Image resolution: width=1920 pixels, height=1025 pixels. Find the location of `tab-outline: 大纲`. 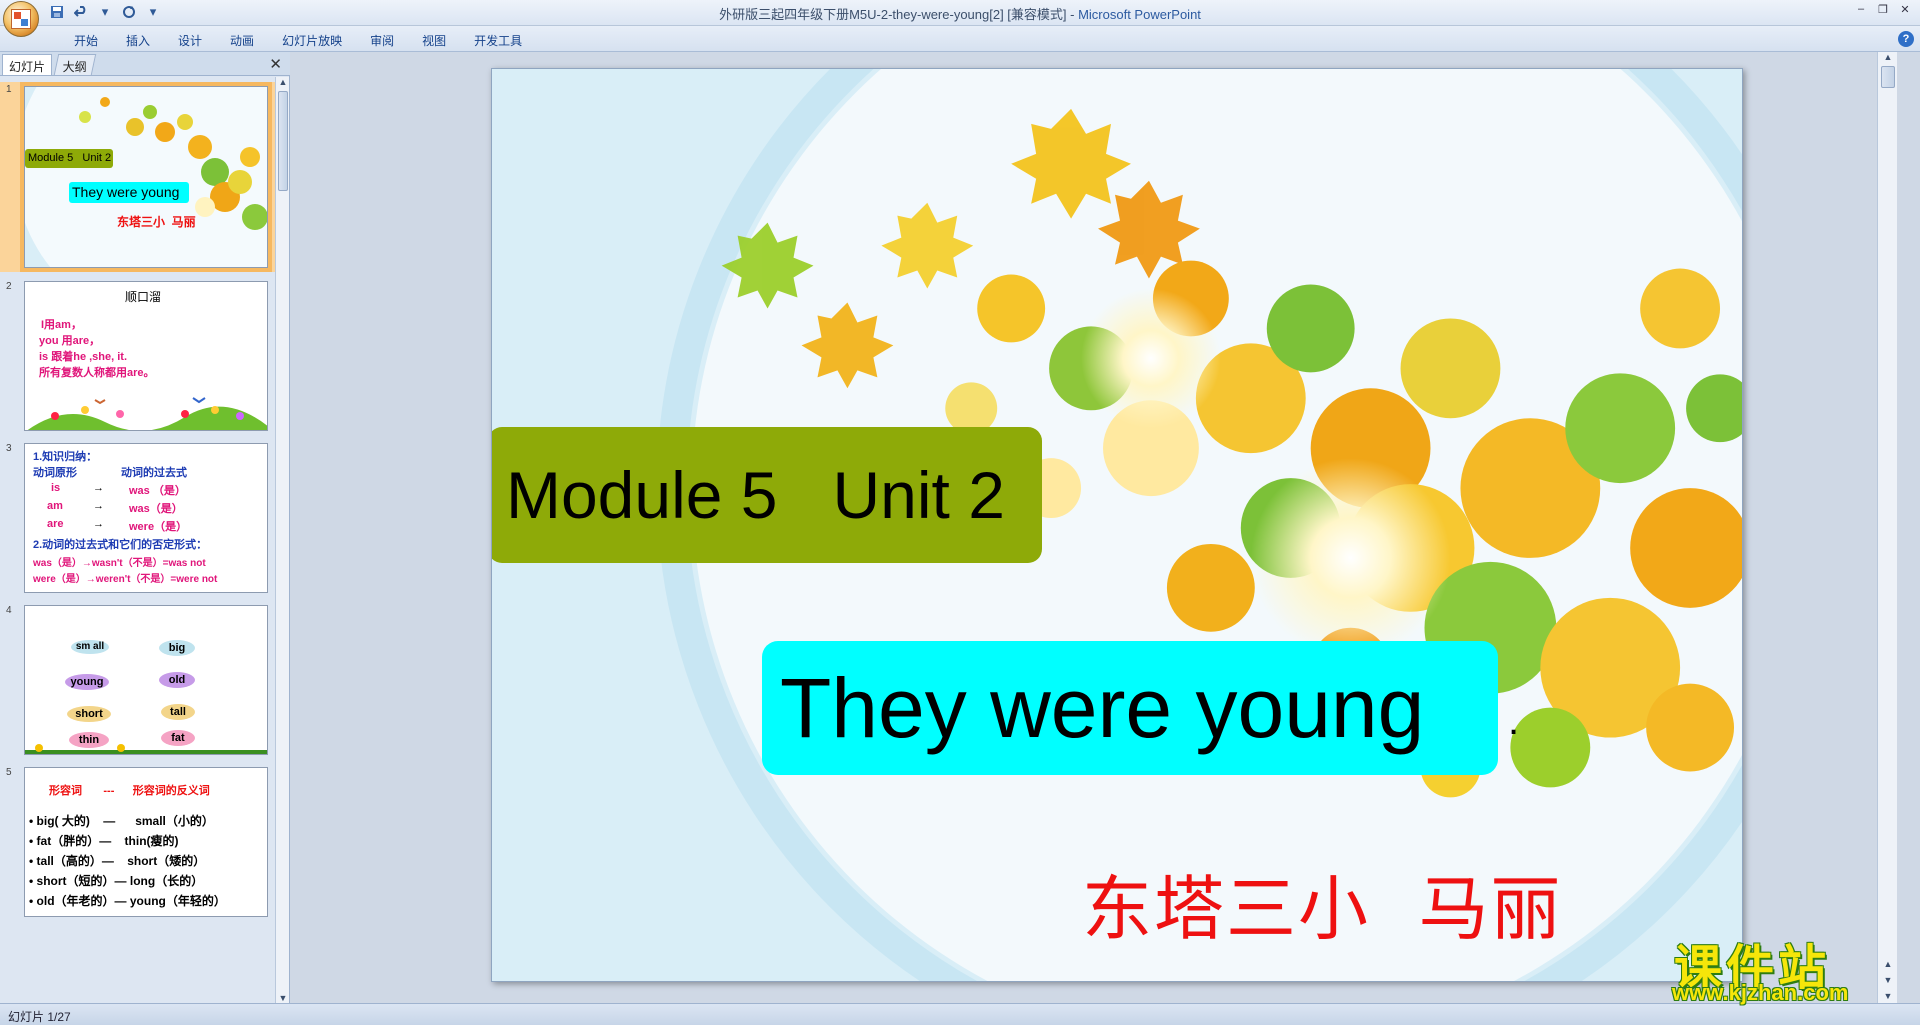

tab-outline: 大纲 is located at coordinates (75, 64).